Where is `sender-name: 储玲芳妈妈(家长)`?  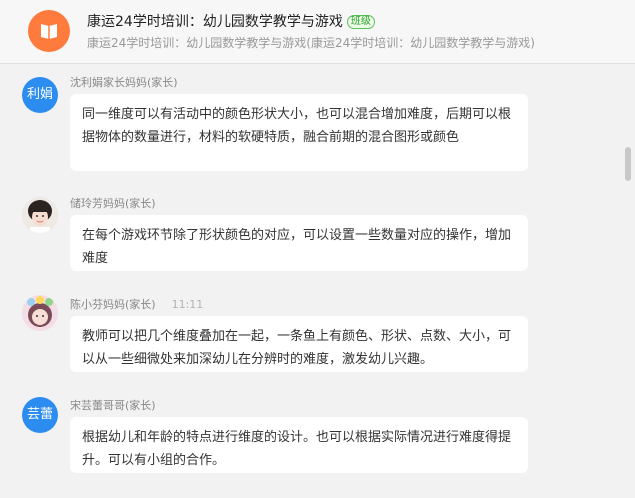
sender-name: 储玲芳妈妈(家长) is located at coordinates (113, 203).